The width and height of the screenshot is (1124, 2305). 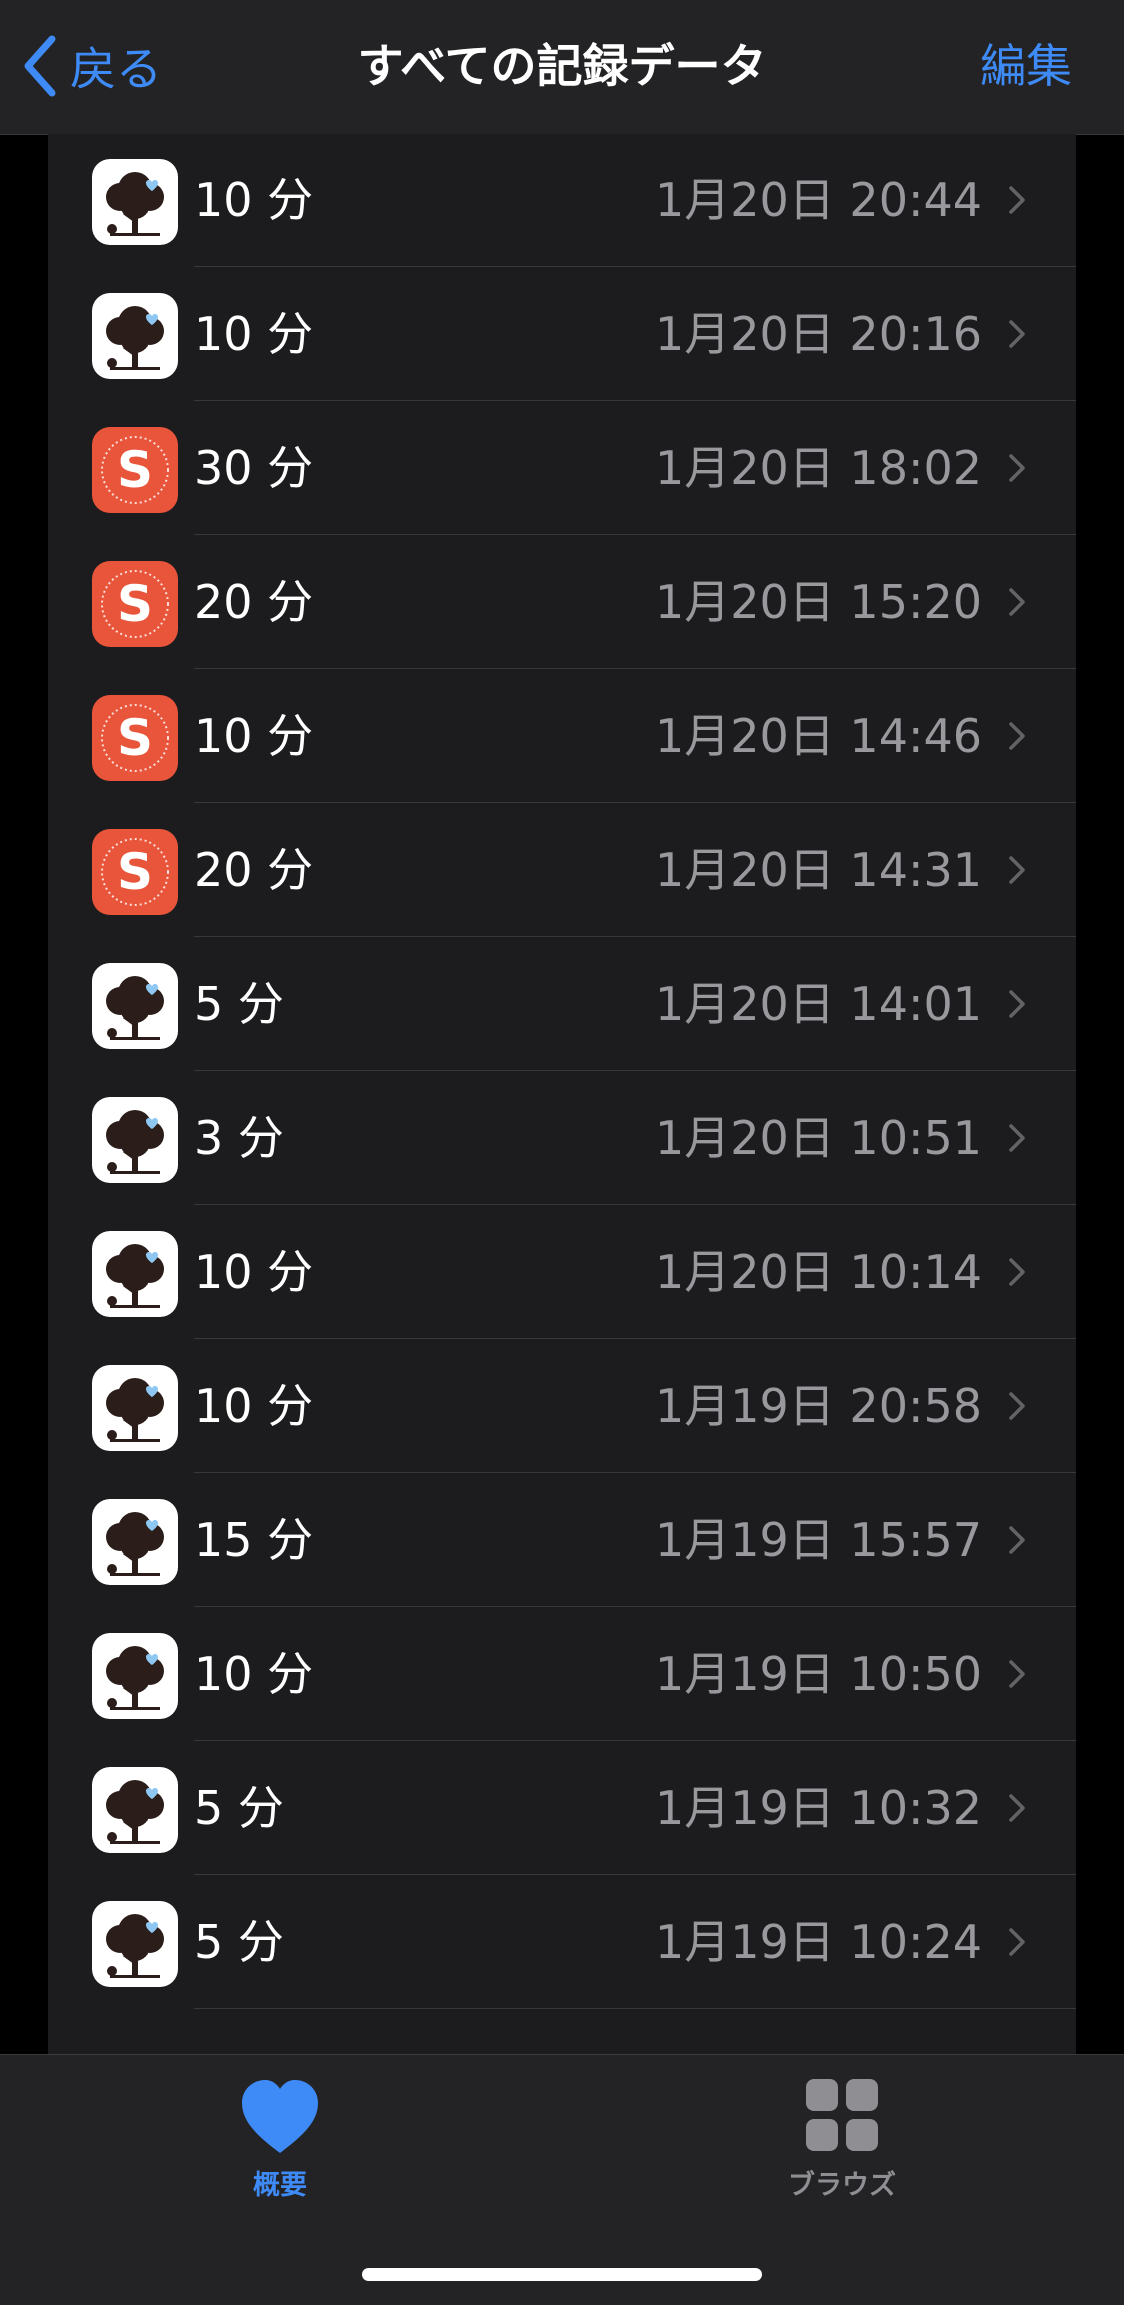 I want to click on tab-browse-label: ブラウズ, so click(x=842, y=2185).